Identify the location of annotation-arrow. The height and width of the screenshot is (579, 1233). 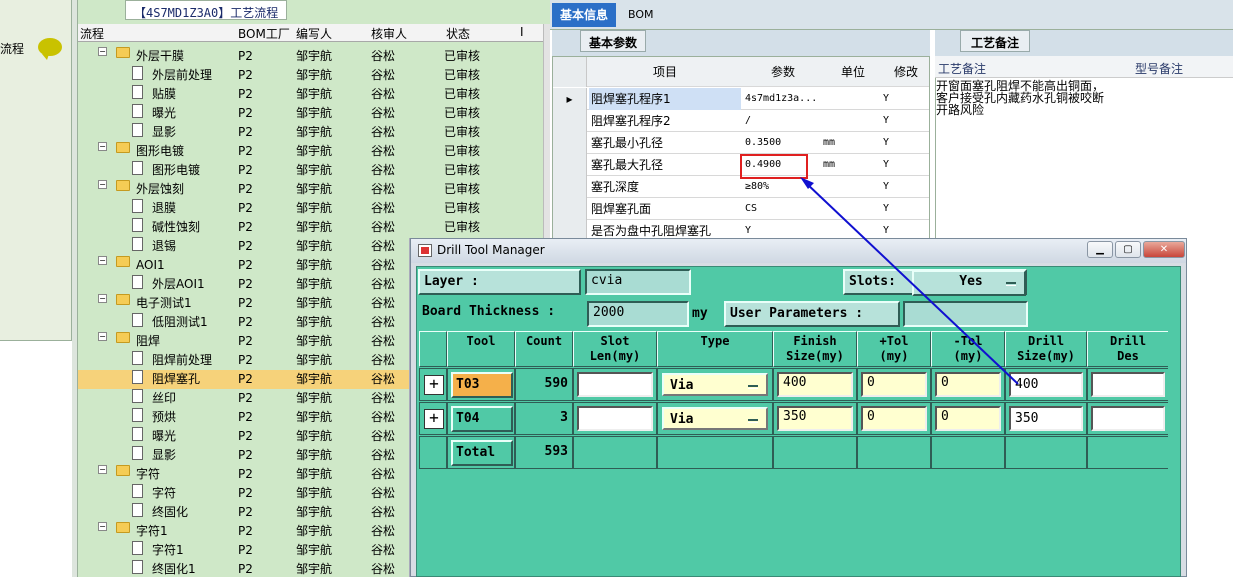
(909, 281).